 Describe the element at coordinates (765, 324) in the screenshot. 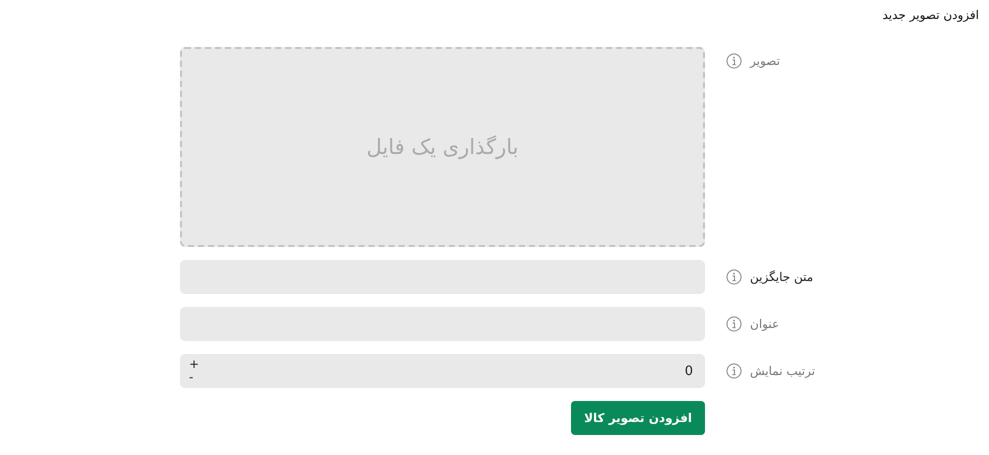

I see `field-label: عنوان` at that location.